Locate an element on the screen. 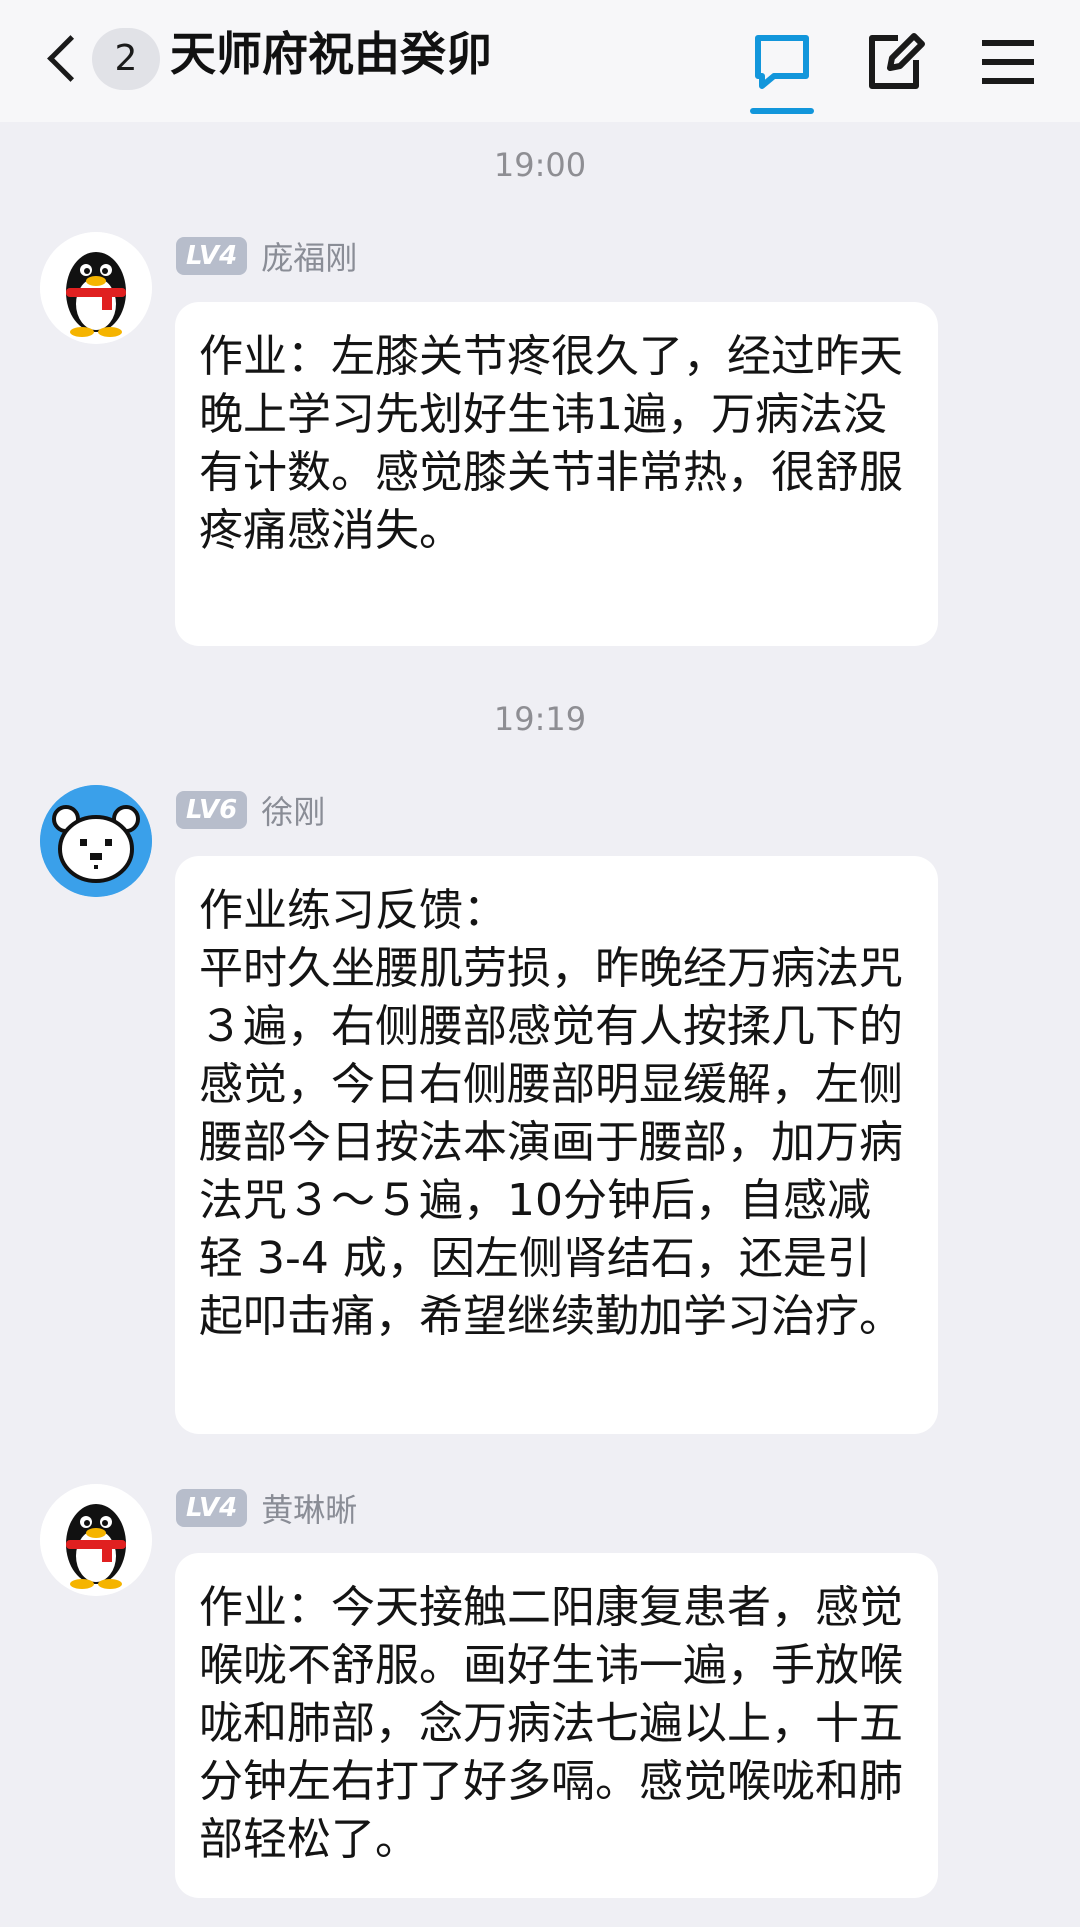 Image resolution: width=1080 pixels, height=1927 pixels. sender-name: 庞福刚 is located at coordinates (309, 256).